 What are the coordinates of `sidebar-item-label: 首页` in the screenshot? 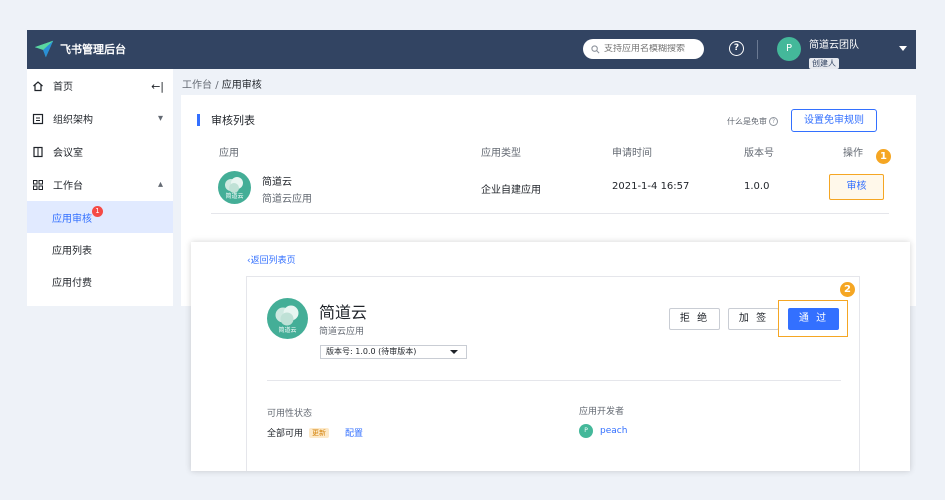 It's located at (63, 87).